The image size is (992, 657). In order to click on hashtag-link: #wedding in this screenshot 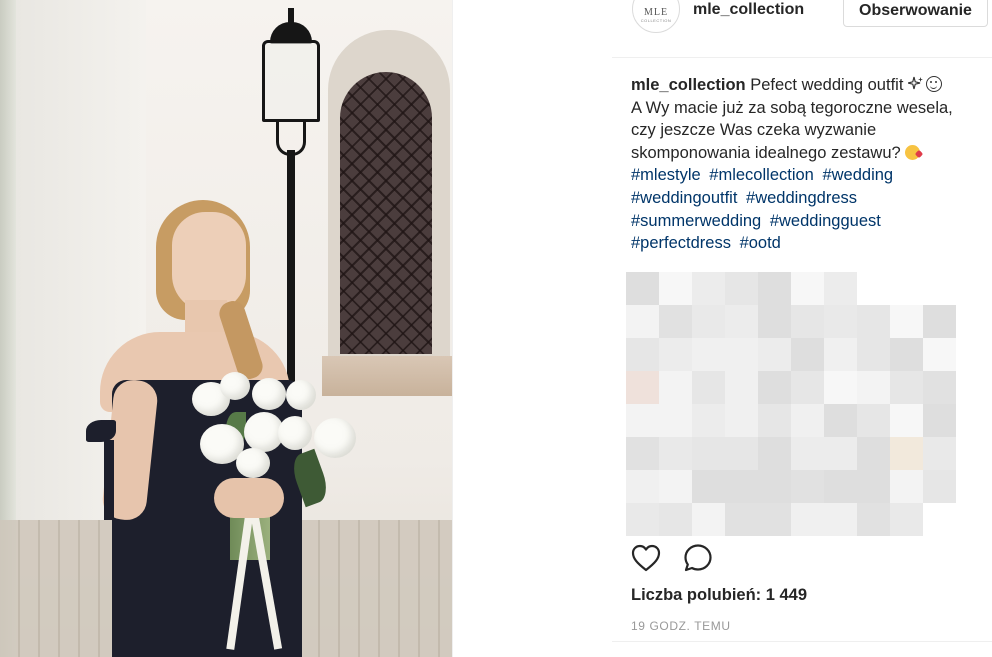, I will do `click(857, 175)`.